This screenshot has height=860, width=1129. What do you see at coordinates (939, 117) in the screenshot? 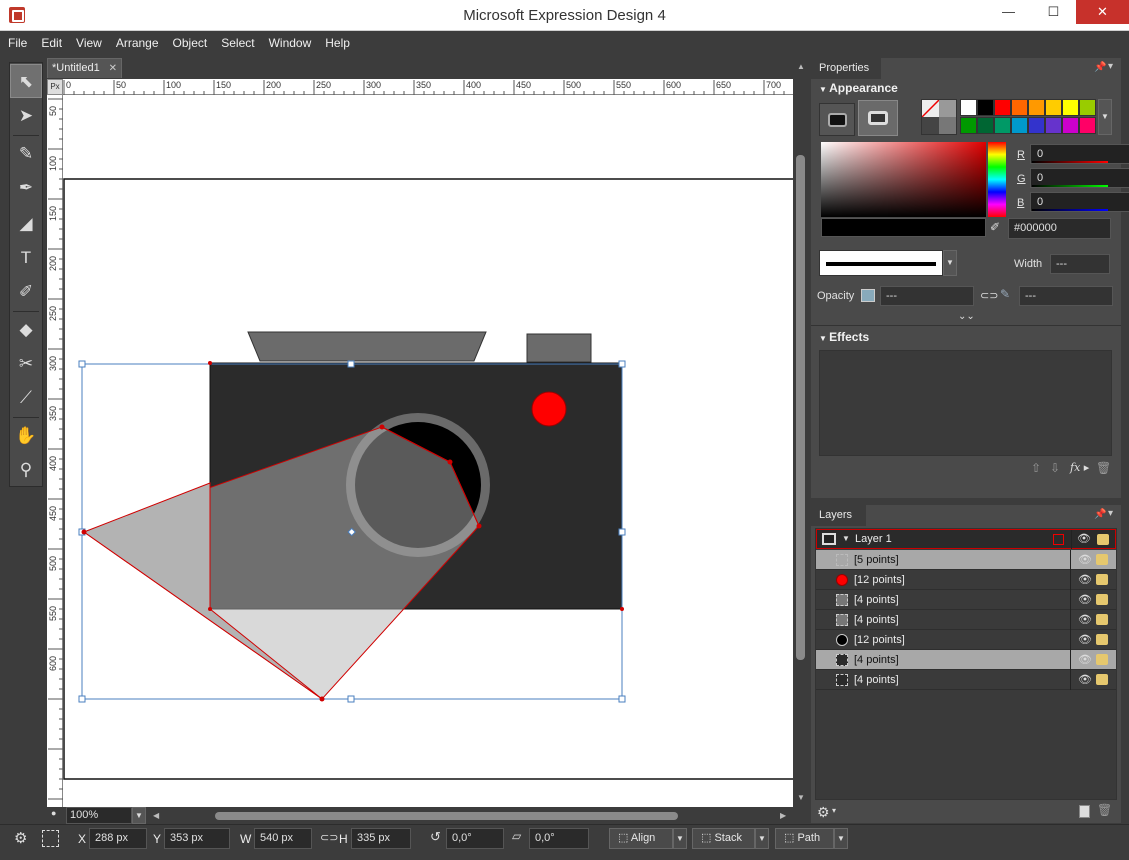
I see `no-color-swatch` at bounding box center [939, 117].